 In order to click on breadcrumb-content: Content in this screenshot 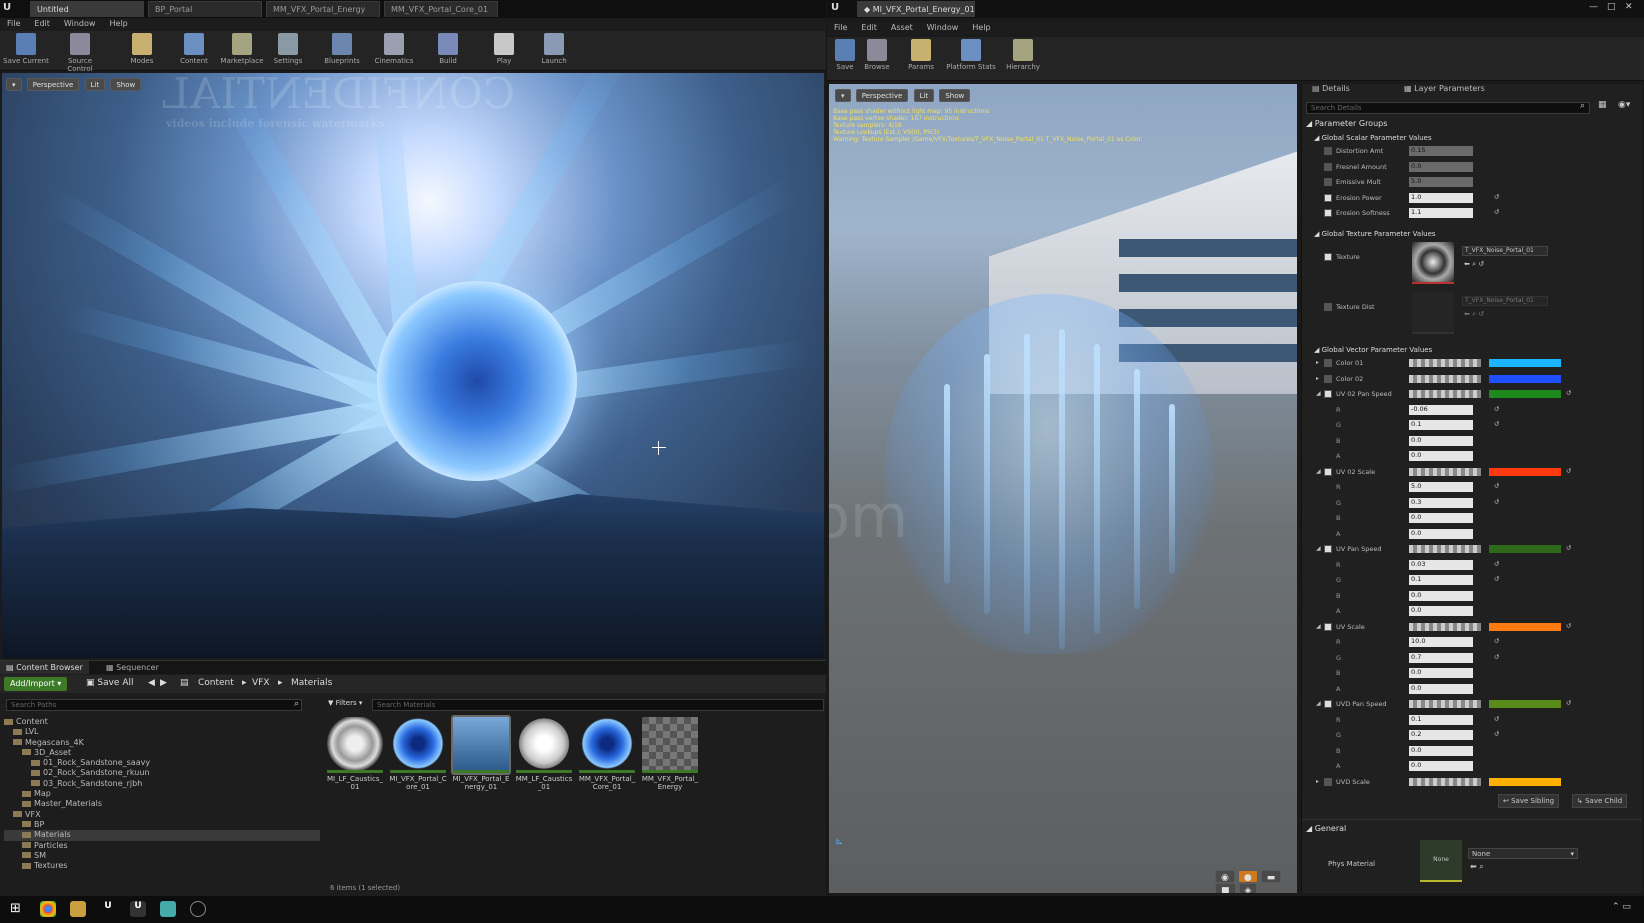, I will do `click(216, 683)`.